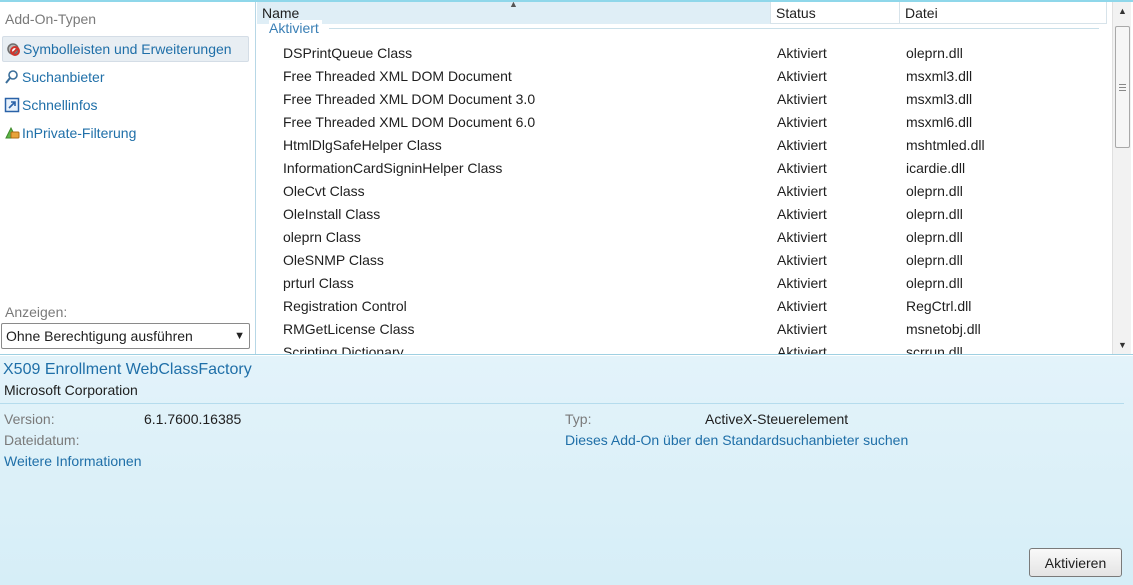 This screenshot has height=585, width=1133. What do you see at coordinates (99, 336) in the screenshot?
I see `show-filter-value: Ohne Berechtigung ausführen` at bounding box center [99, 336].